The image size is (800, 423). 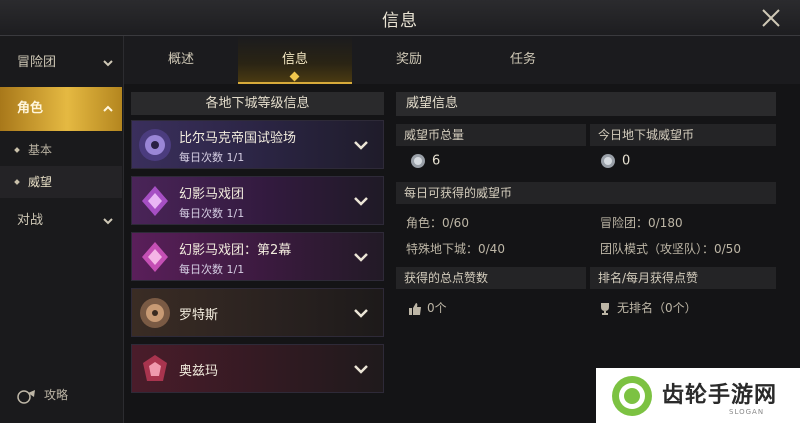 What do you see at coordinates (42, 395) in the screenshot?
I see `guide-button: 攻略` at bounding box center [42, 395].